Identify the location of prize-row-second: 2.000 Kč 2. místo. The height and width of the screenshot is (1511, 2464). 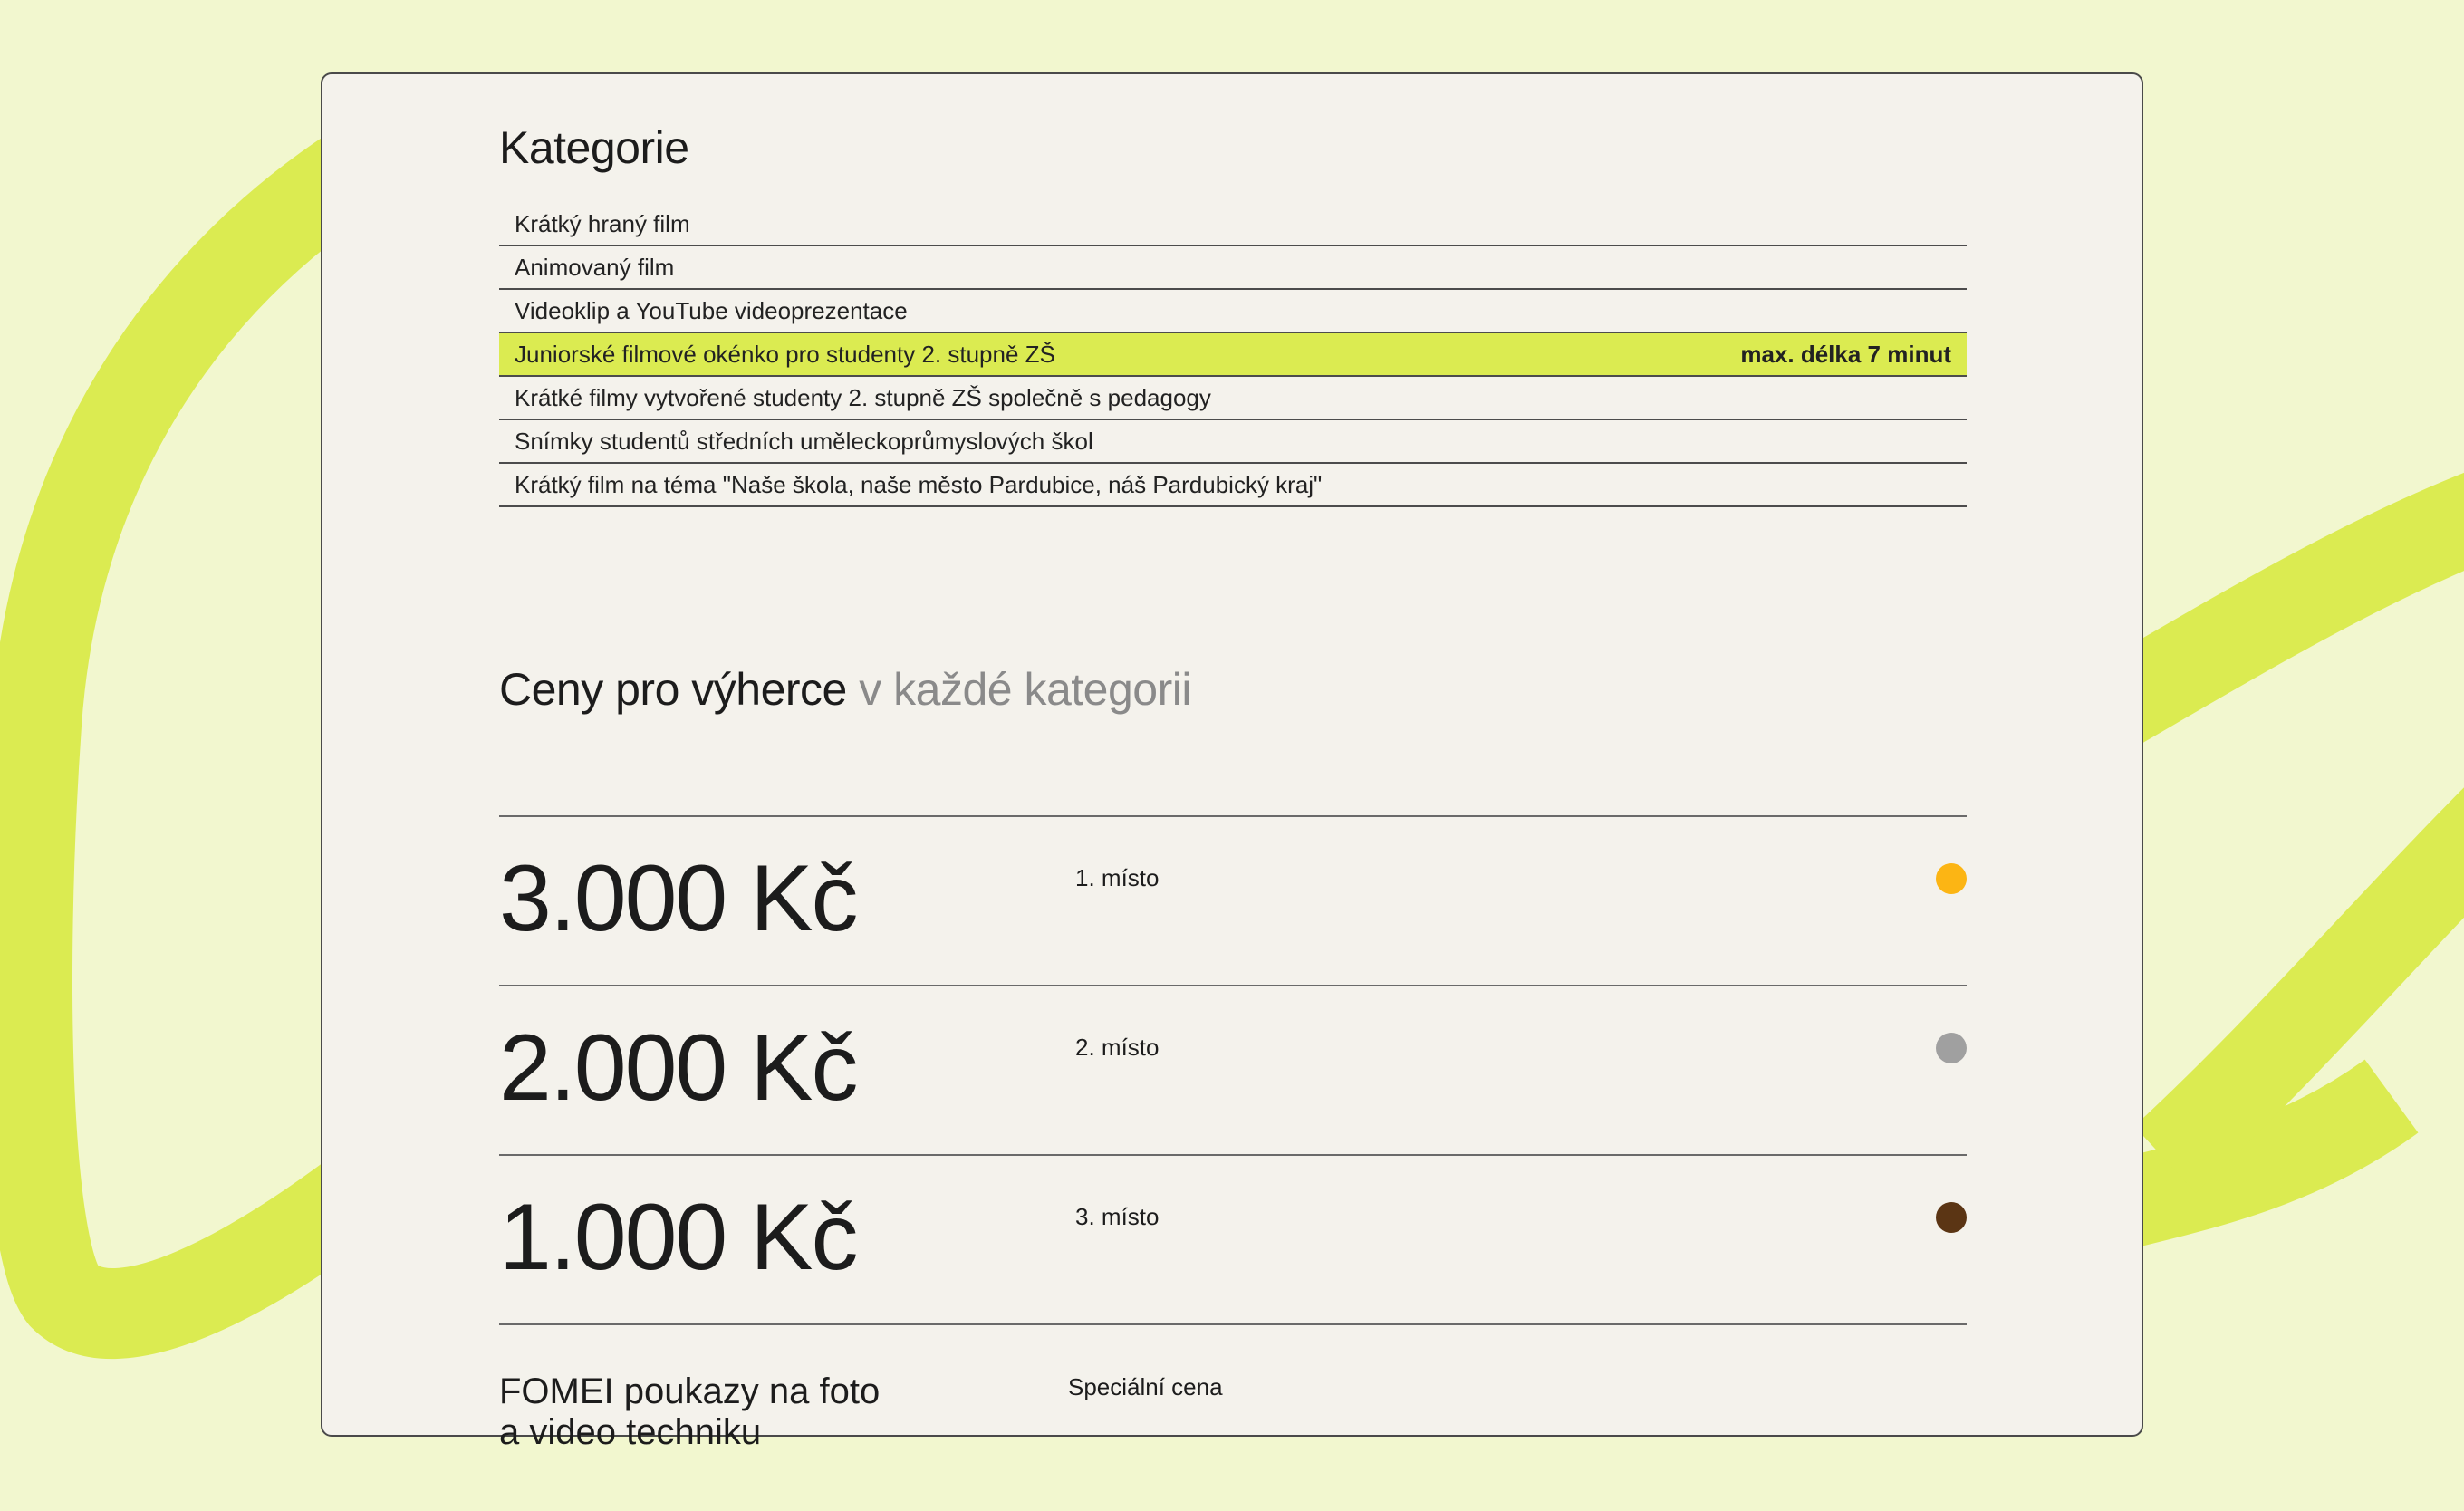
(1233, 1071).